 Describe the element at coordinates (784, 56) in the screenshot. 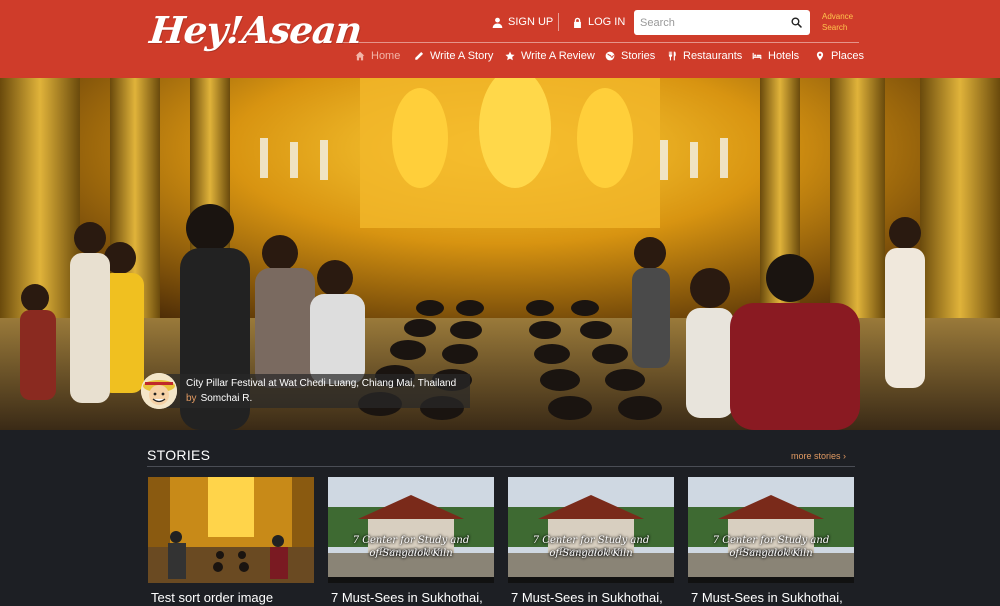

I see `nav-item-label: Hotels` at that location.